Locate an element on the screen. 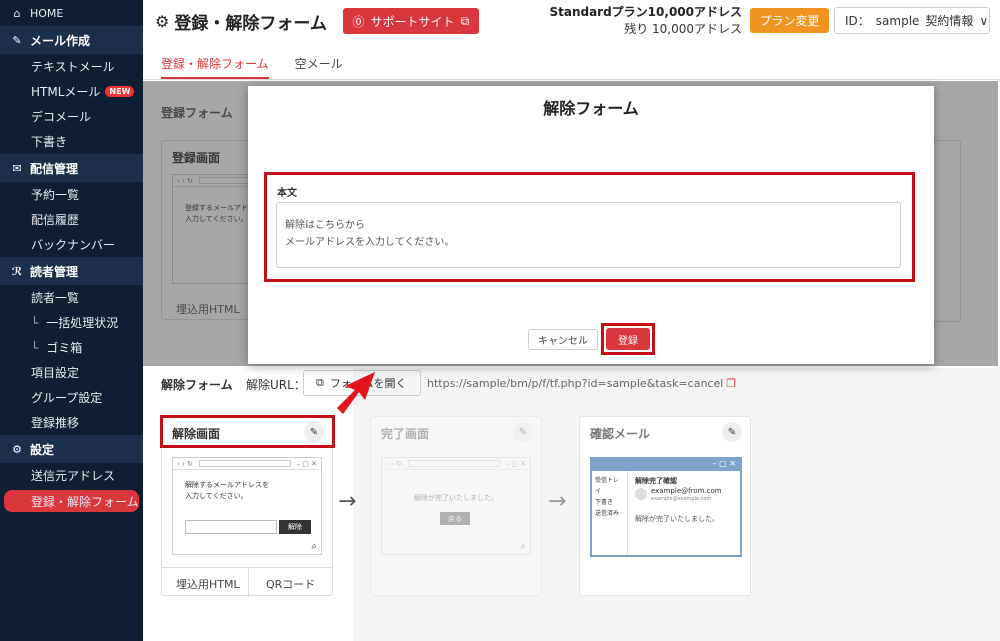  sidebar-item-draft: 下書き is located at coordinates (71, 141).